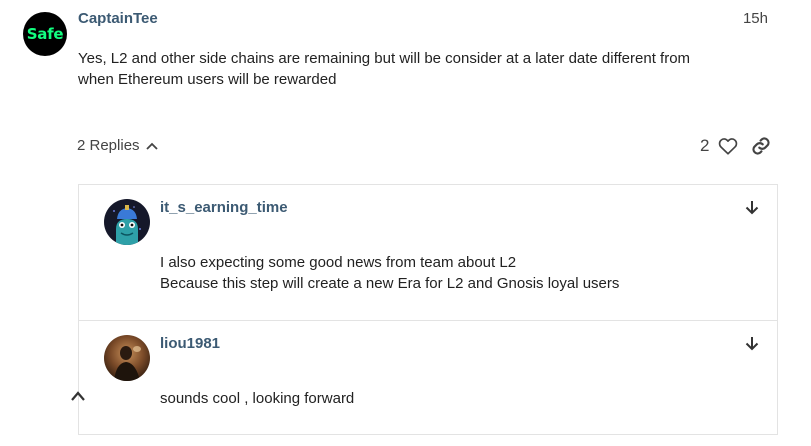 This screenshot has width=811, height=446. What do you see at coordinates (761, 146) in the screenshot?
I see `link-icon` at bounding box center [761, 146].